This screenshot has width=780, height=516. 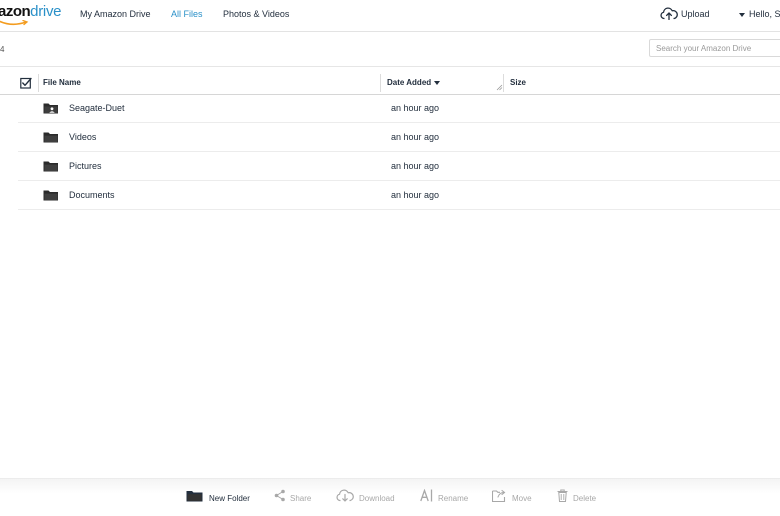 What do you see at coordinates (46, 11) in the screenshot?
I see `logo-text-drive: drive` at bounding box center [46, 11].